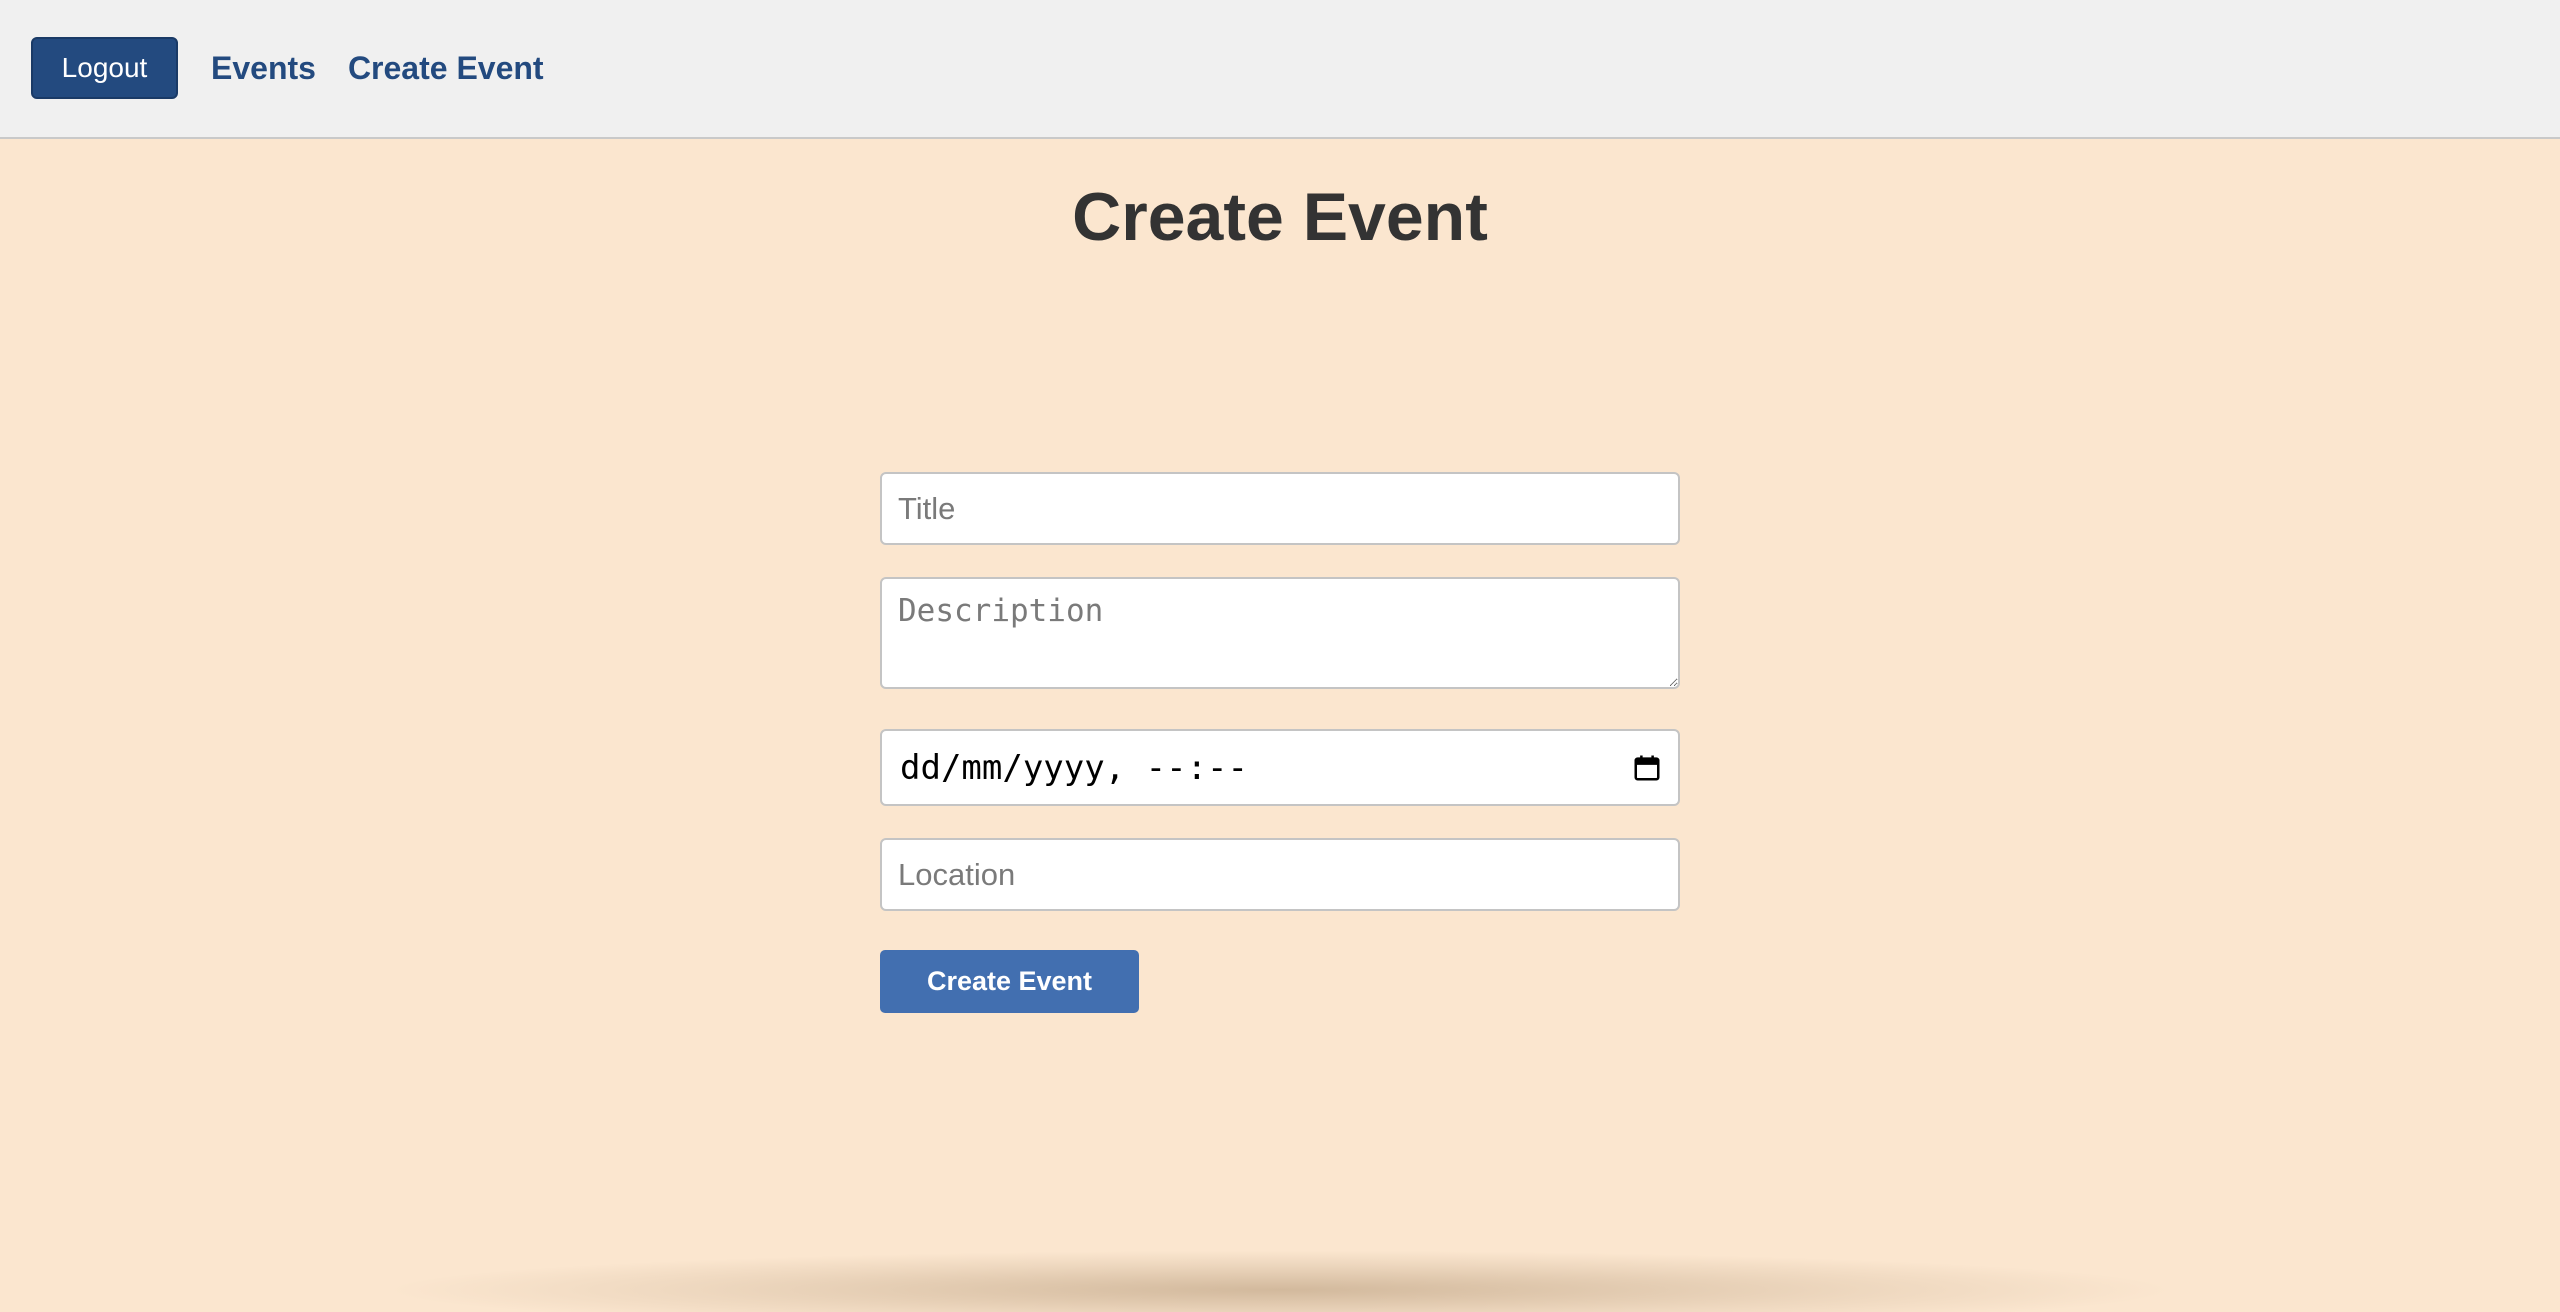 This screenshot has width=2560, height=1312. What do you see at coordinates (1280, 508) in the screenshot?
I see `title-input` at bounding box center [1280, 508].